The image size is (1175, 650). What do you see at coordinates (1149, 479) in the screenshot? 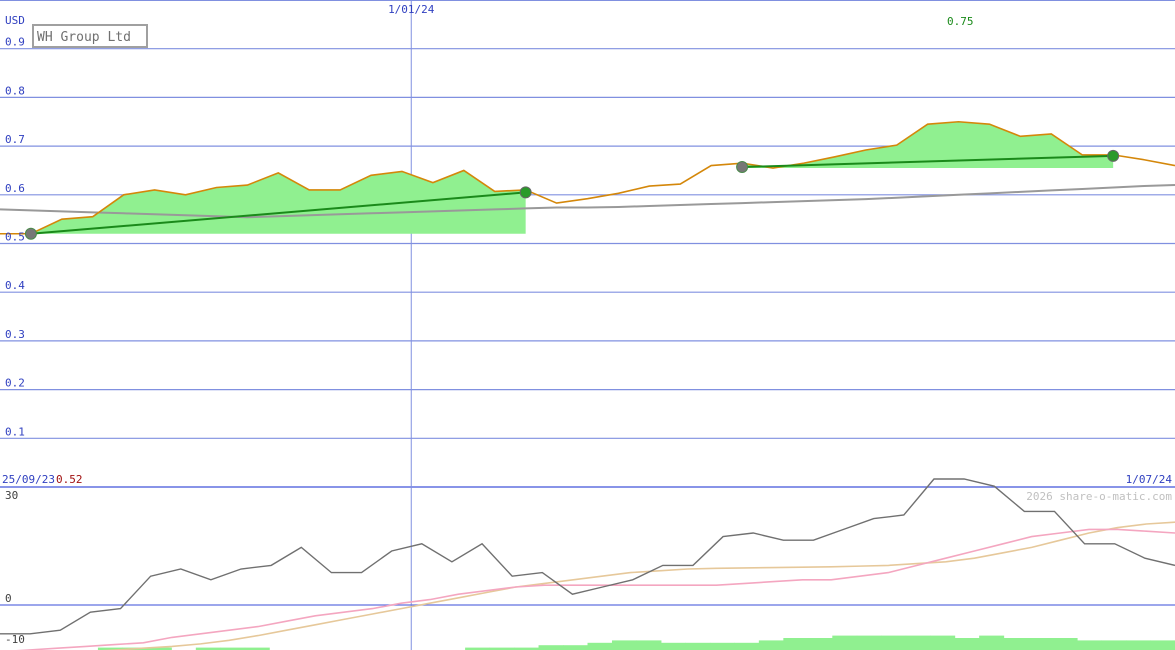
I see `end-date-label: 1/07/24` at bounding box center [1149, 479].